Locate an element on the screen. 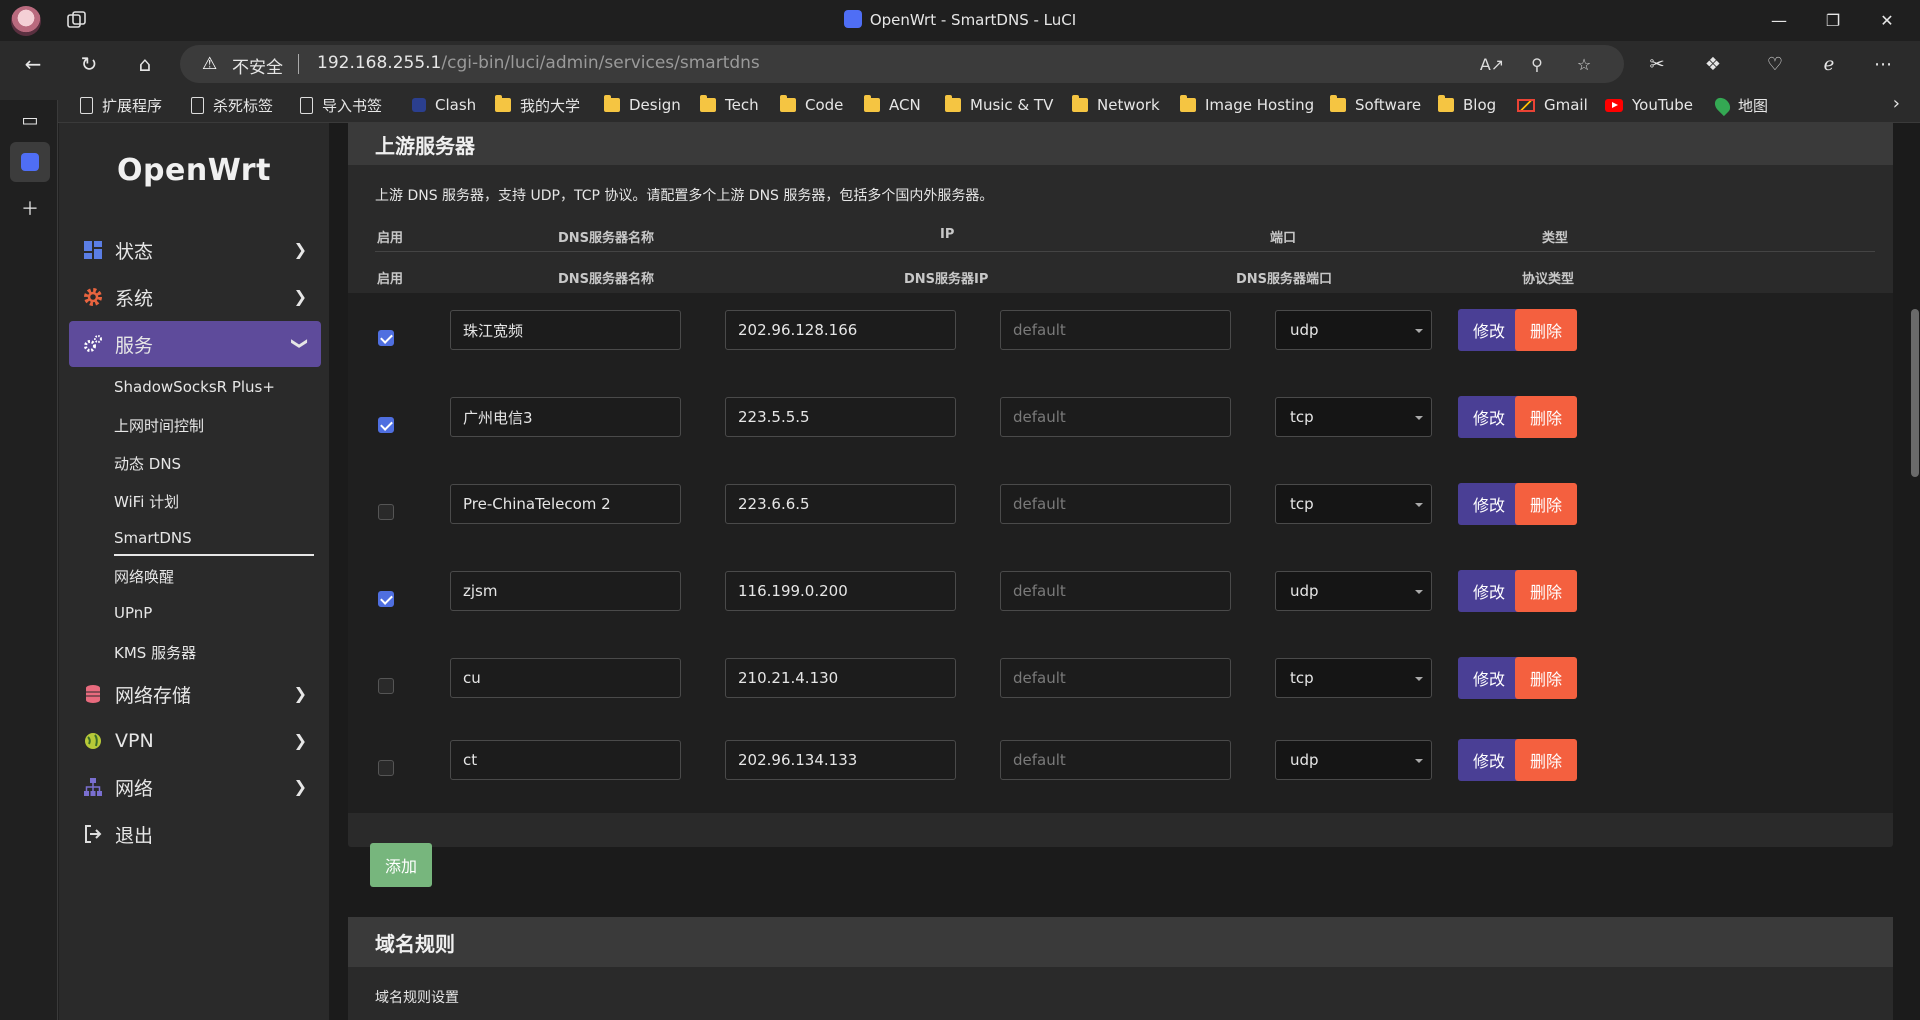 The image size is (1920, 1020). tab-actions-icon: ▭ is located at coordinates (30, 120).